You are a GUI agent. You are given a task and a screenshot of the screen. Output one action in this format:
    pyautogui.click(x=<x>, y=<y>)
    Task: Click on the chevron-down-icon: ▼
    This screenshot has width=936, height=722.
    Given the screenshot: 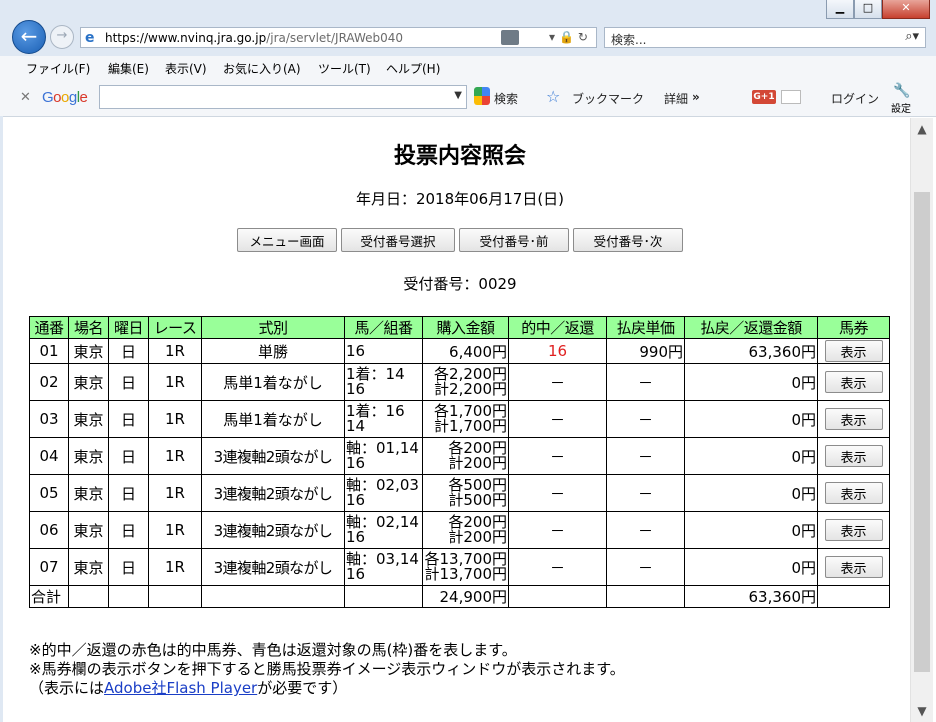 What is the action you would take?
    pyautogui.click(x=458, y=95)
    